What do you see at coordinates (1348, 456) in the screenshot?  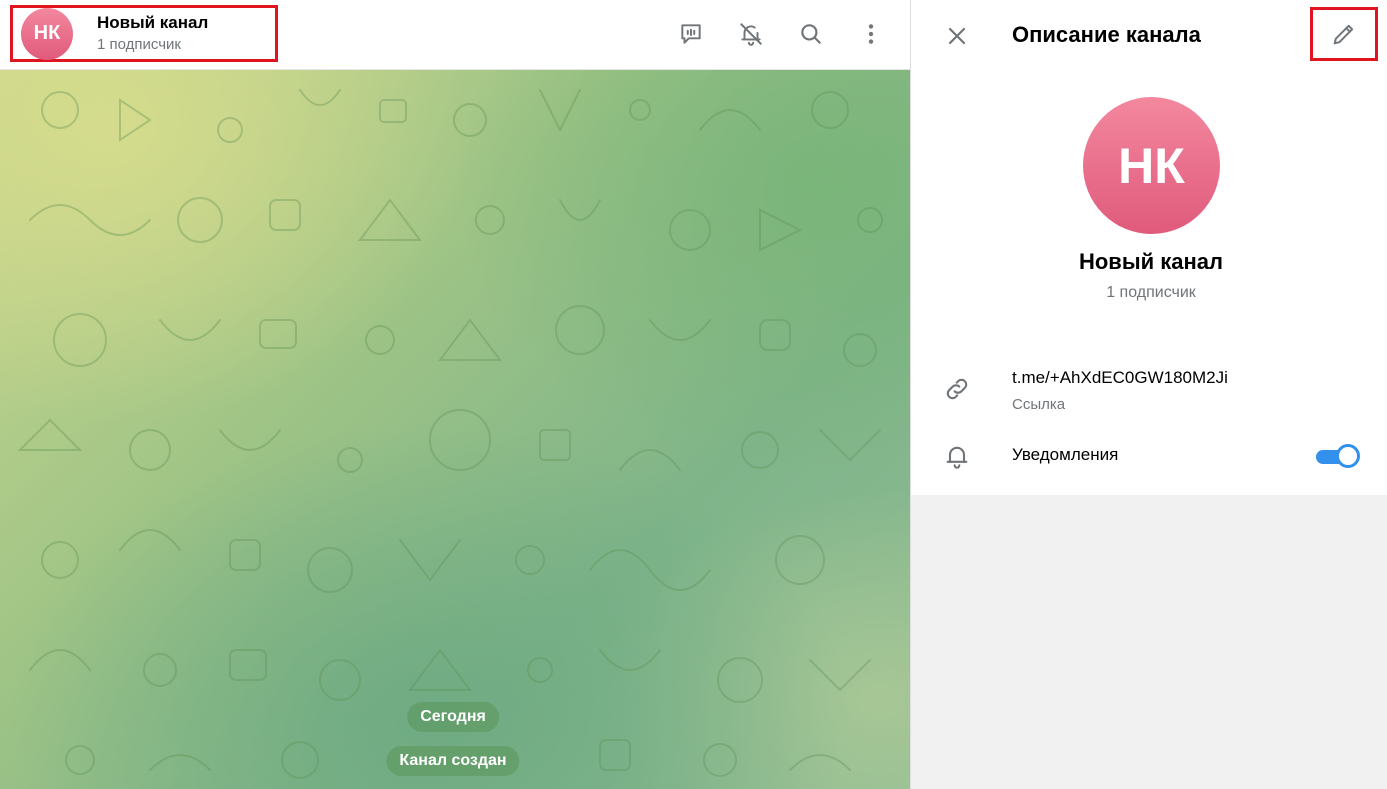 I see `toggle-knob` at bounding box center [1348, 456].